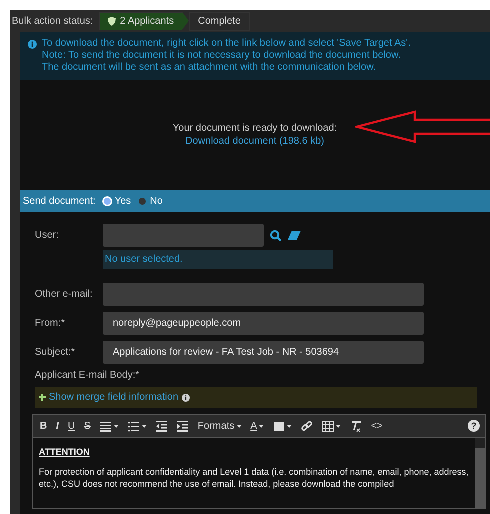 This screenshot has height=514, width=490. I want to click on field-label: Applicant E-mail Body:*, so click(87, 375).